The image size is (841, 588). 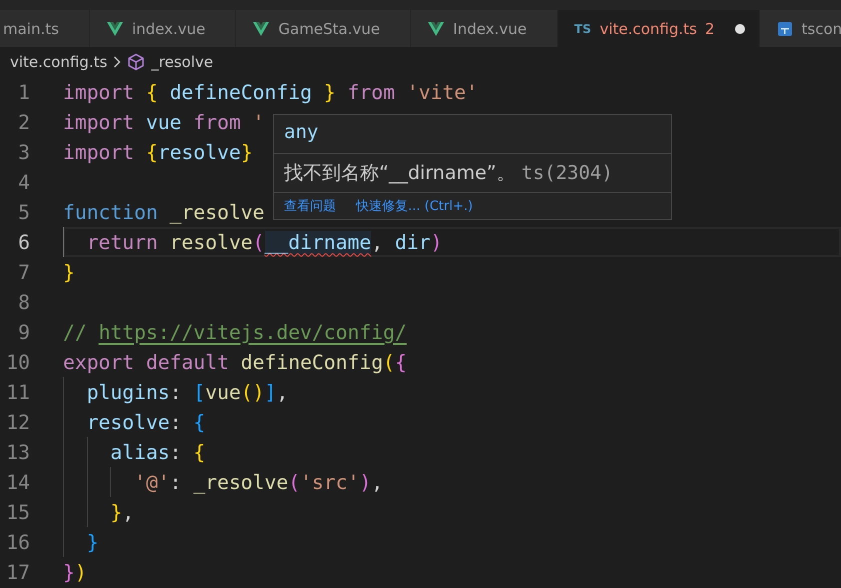 I want to click on line-number: 1, so click(x=23, y=92).